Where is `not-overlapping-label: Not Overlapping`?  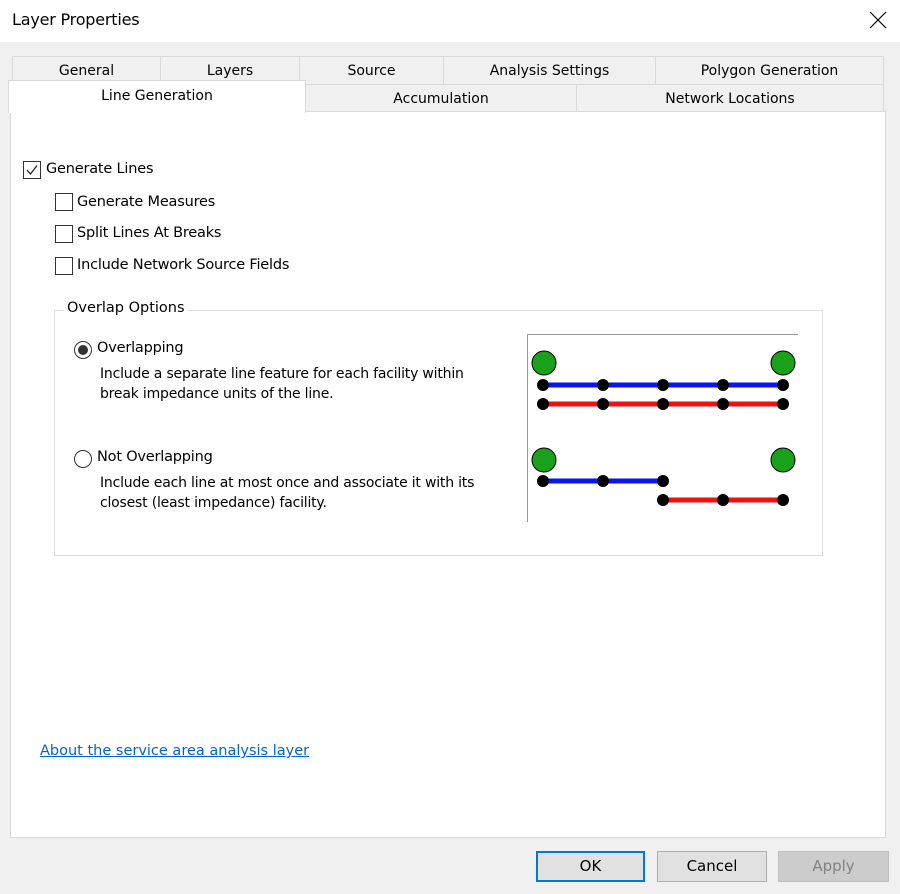
not-overlapping-label: Not Overlapping is located at coordinates (155, 457).